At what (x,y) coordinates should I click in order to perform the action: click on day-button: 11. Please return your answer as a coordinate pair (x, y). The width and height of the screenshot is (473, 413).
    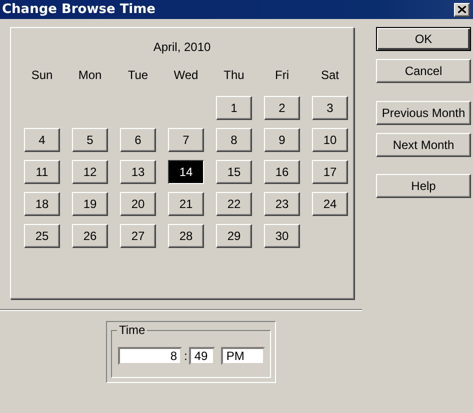
    Looking at the image, I should click on (42, 172).